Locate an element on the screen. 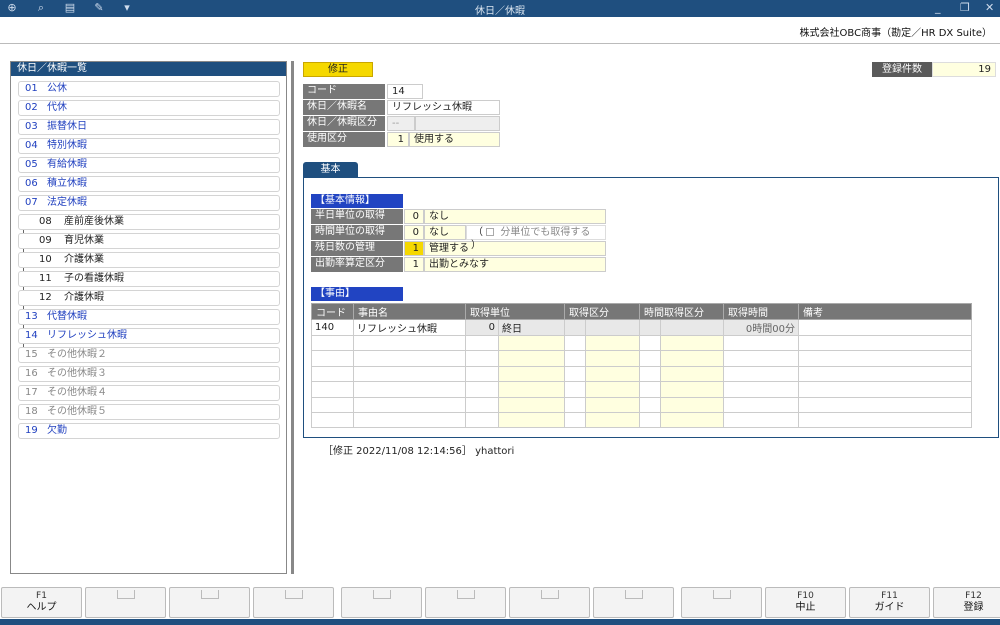  code-field: 14 is located at coordinates (405, 91).